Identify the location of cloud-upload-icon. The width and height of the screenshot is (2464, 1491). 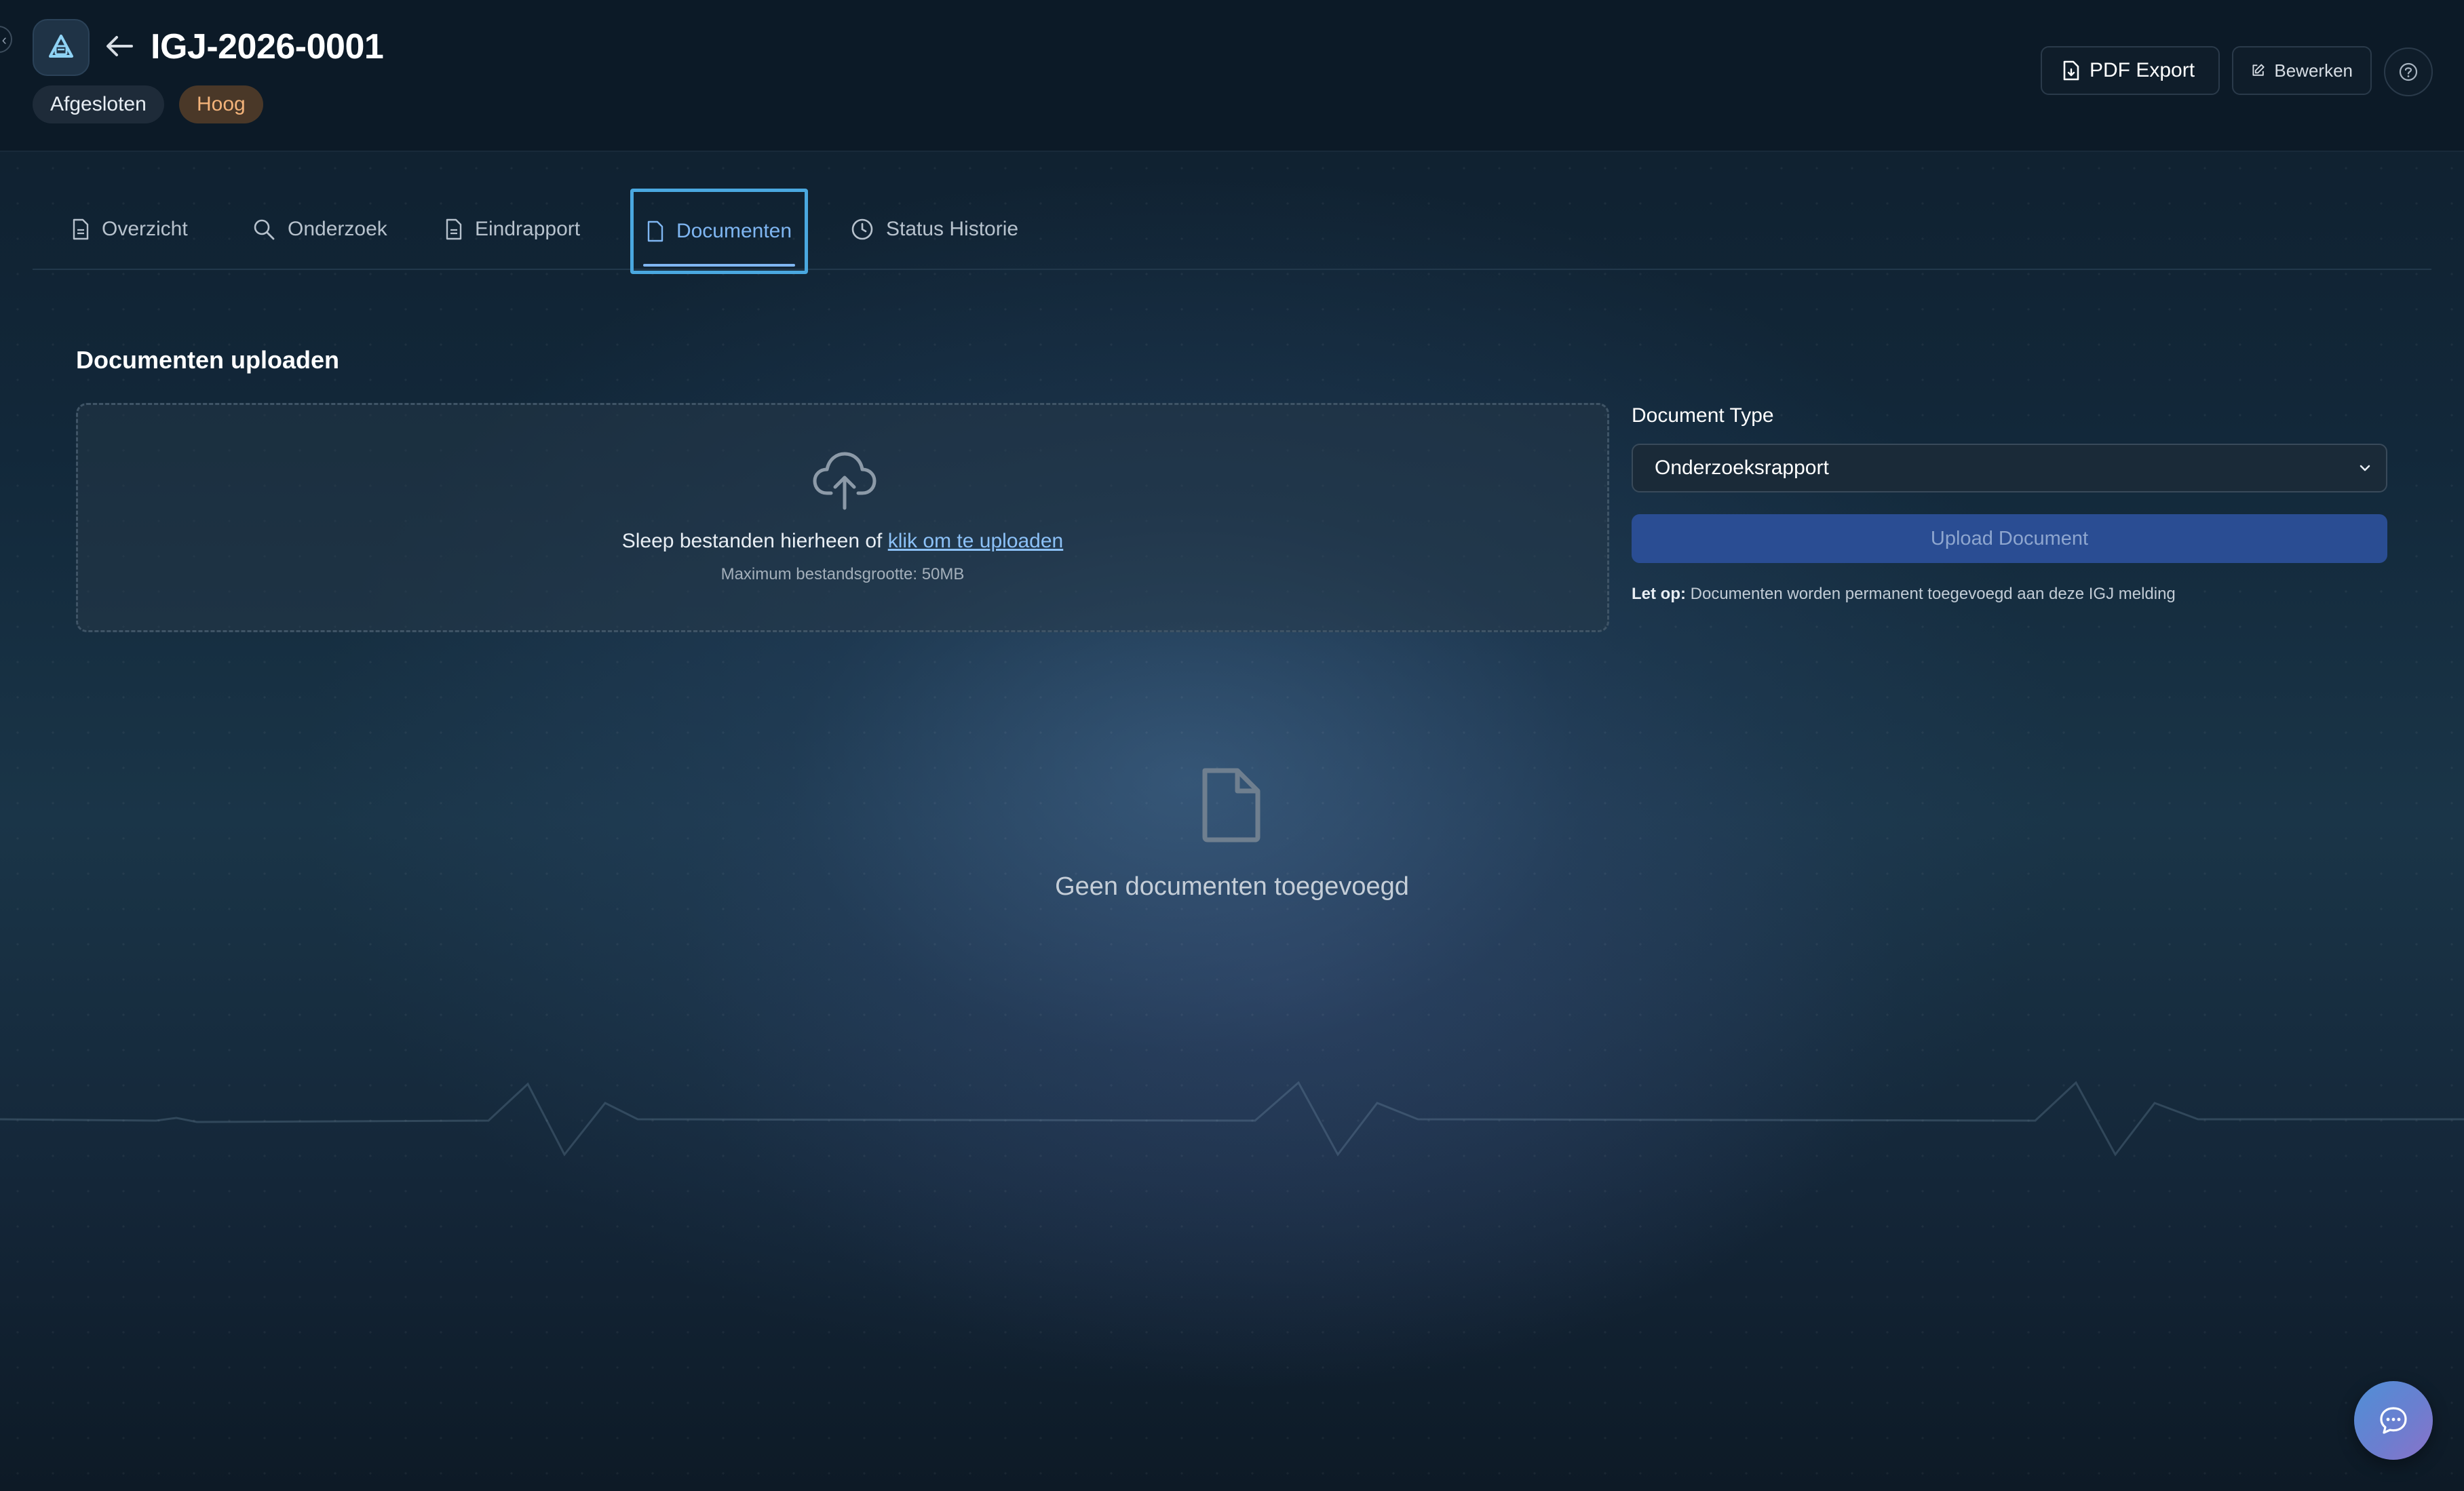
(845, 481).